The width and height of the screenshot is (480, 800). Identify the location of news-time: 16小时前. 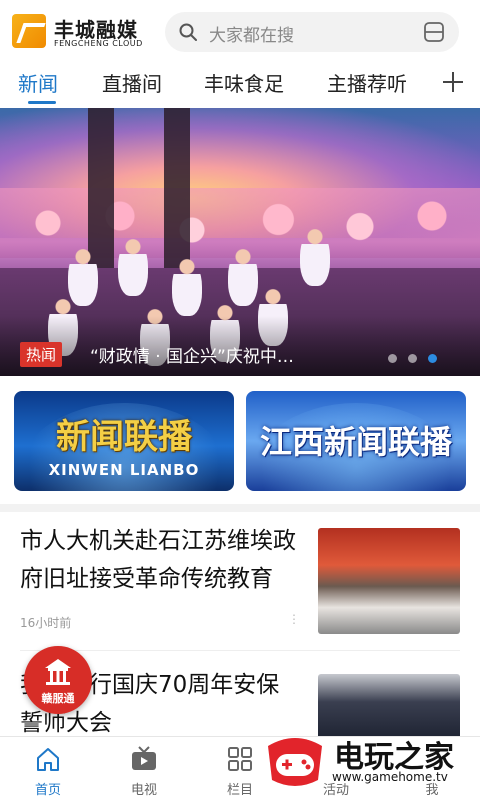
(46, 623).